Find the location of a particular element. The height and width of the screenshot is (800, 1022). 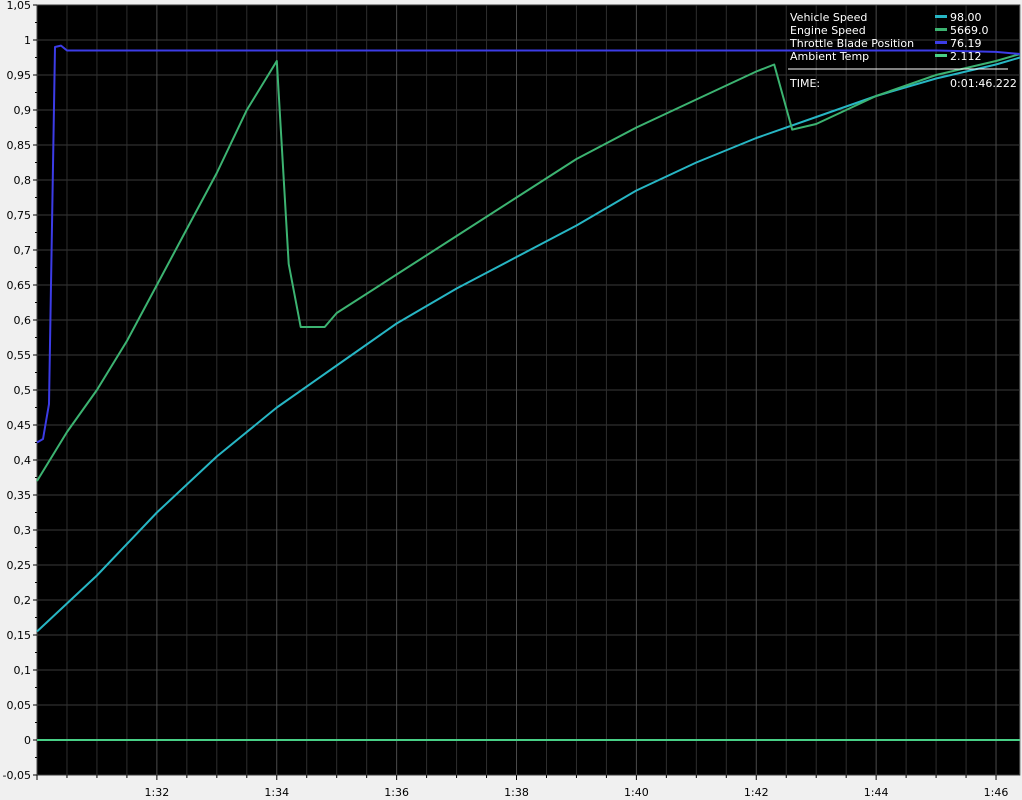

y-tick-label: 1,05 is located at coordinates (19, 6).